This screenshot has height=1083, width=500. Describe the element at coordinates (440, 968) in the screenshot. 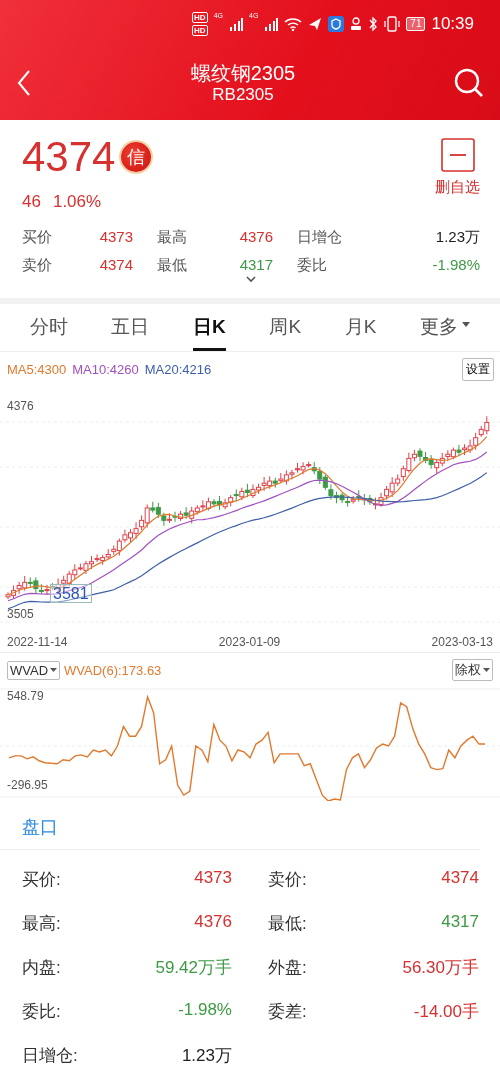

I see `field-value: 56.30万手` at that location.